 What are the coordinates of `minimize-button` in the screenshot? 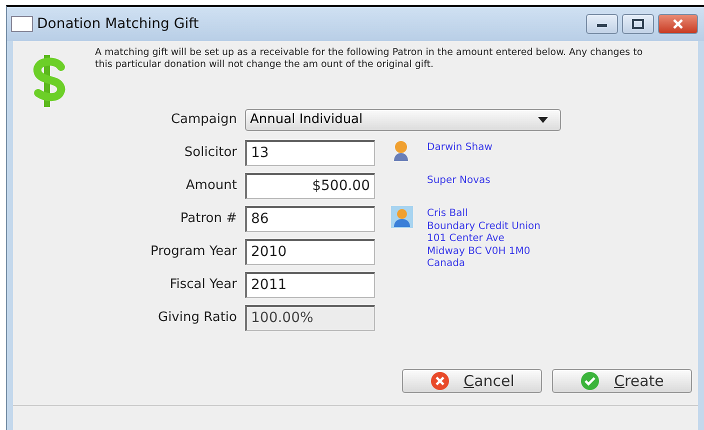 It's located at (602, 24).